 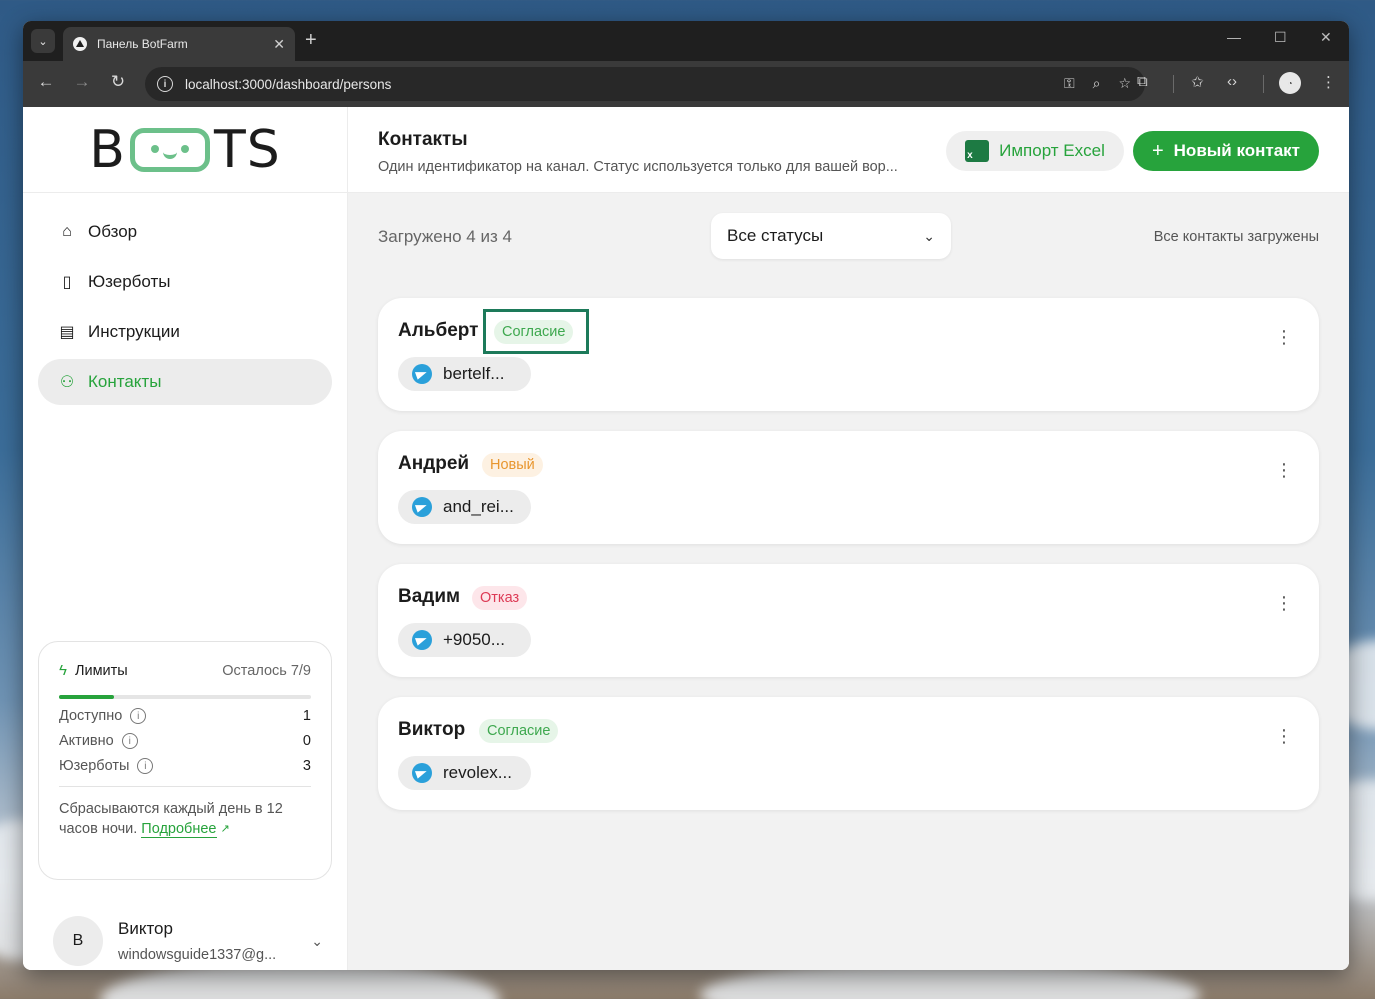 What do you see at coordinates (185, 332) in the screenshot?
I see `sidebar-item-instructions: ▤ Инструкции` at bounding box center [185, 332].